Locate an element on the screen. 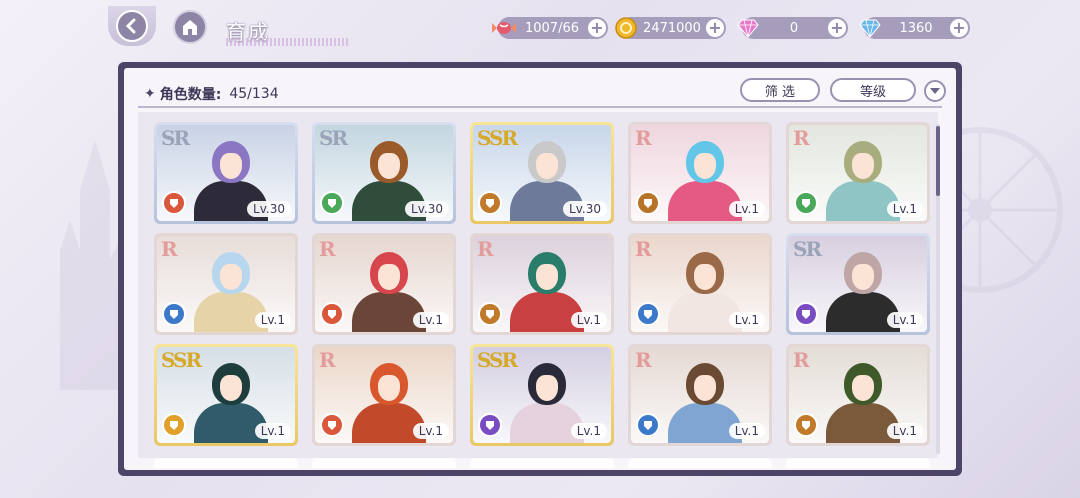 This screenshot has width=1080, height=498. back-button is located at coordinates (132, 26).